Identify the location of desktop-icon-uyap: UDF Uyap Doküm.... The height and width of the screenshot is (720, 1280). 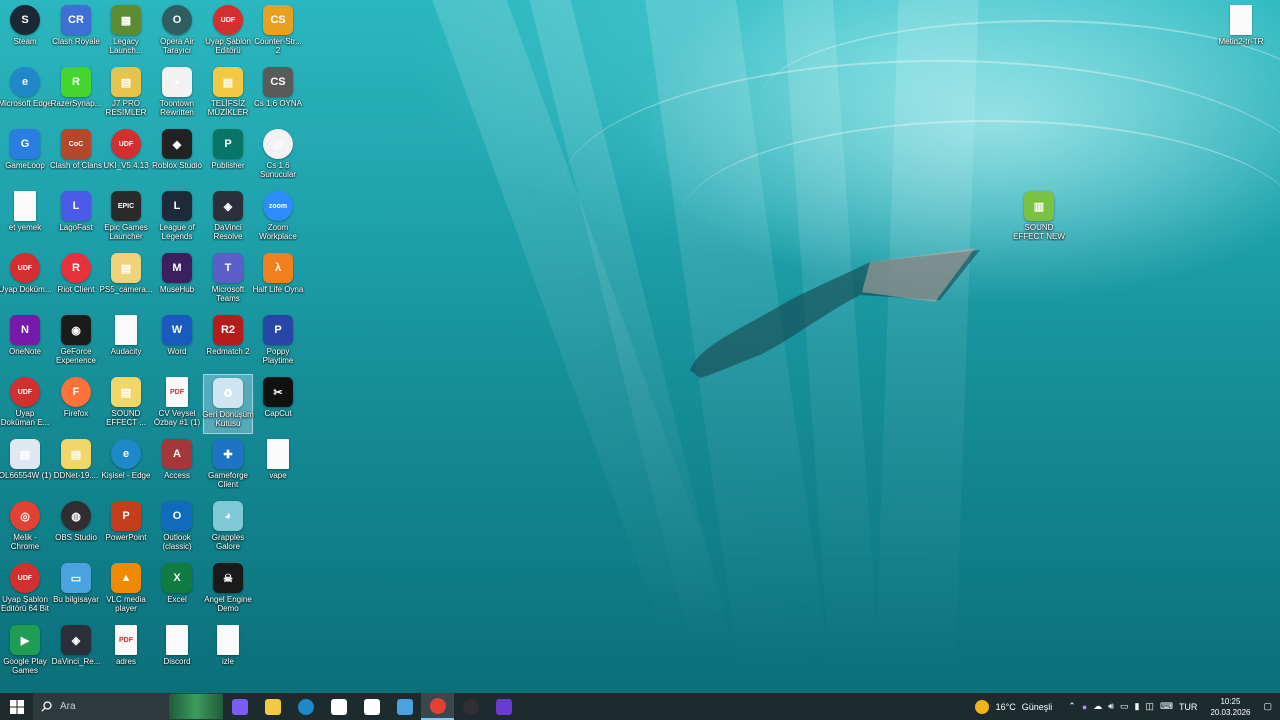
(25, 280).